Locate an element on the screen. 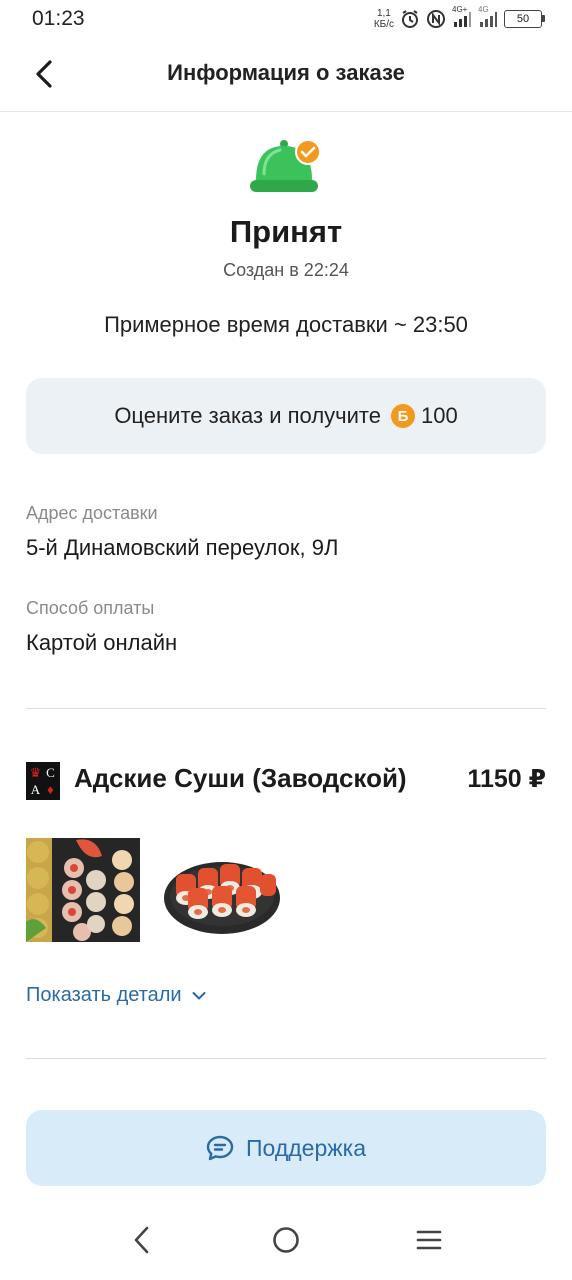 This screenshot has width=572, height=1280. rate-order-button: Оцените заказ и получите Б 100 is located at coordinates (286, 416).